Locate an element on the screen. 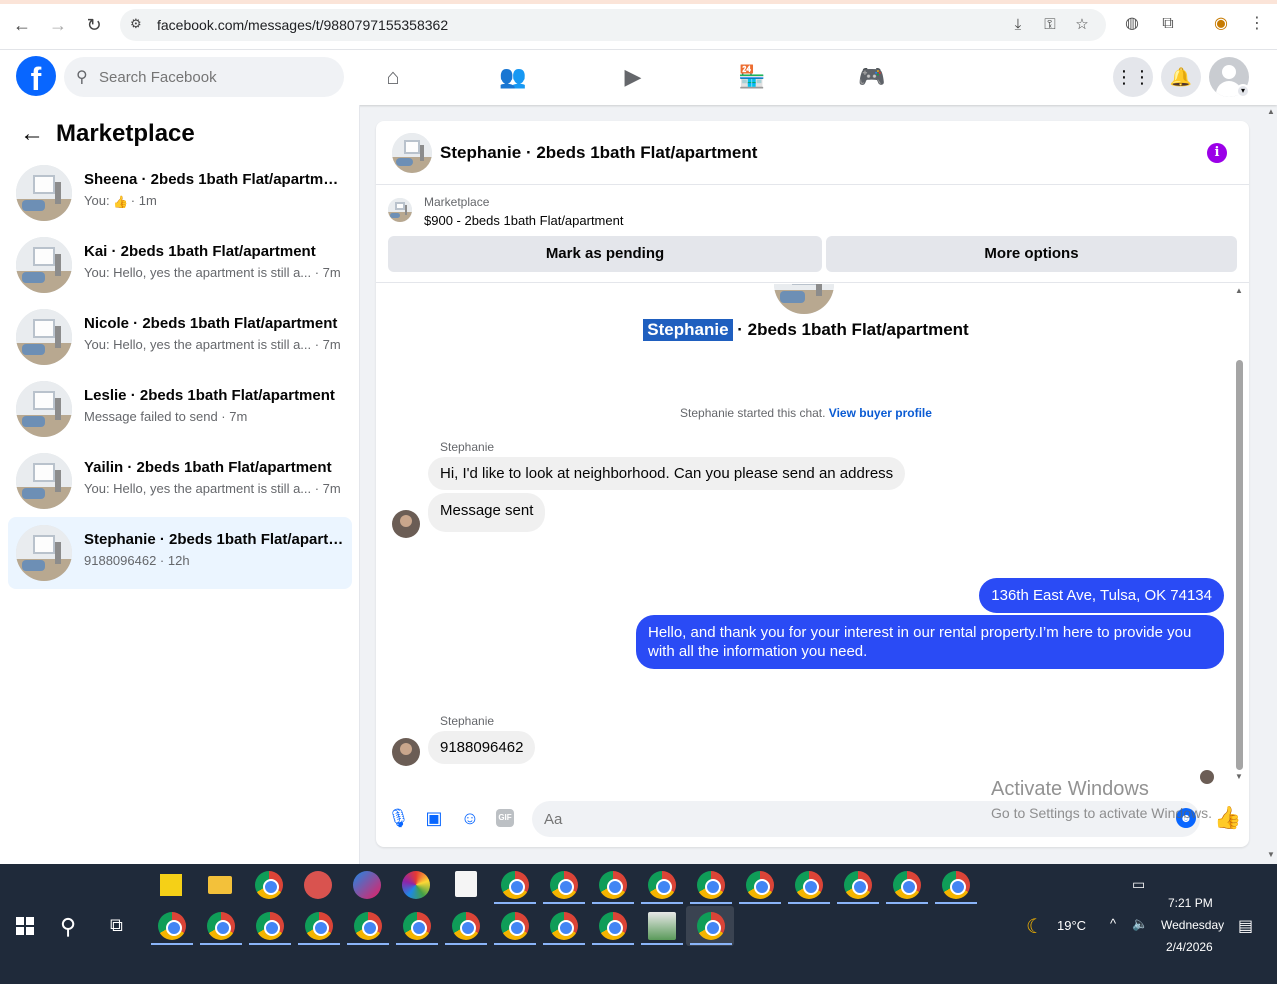 The image size is (1277, 984). photo-icon: ▣ is located at coordinates (434, 818).